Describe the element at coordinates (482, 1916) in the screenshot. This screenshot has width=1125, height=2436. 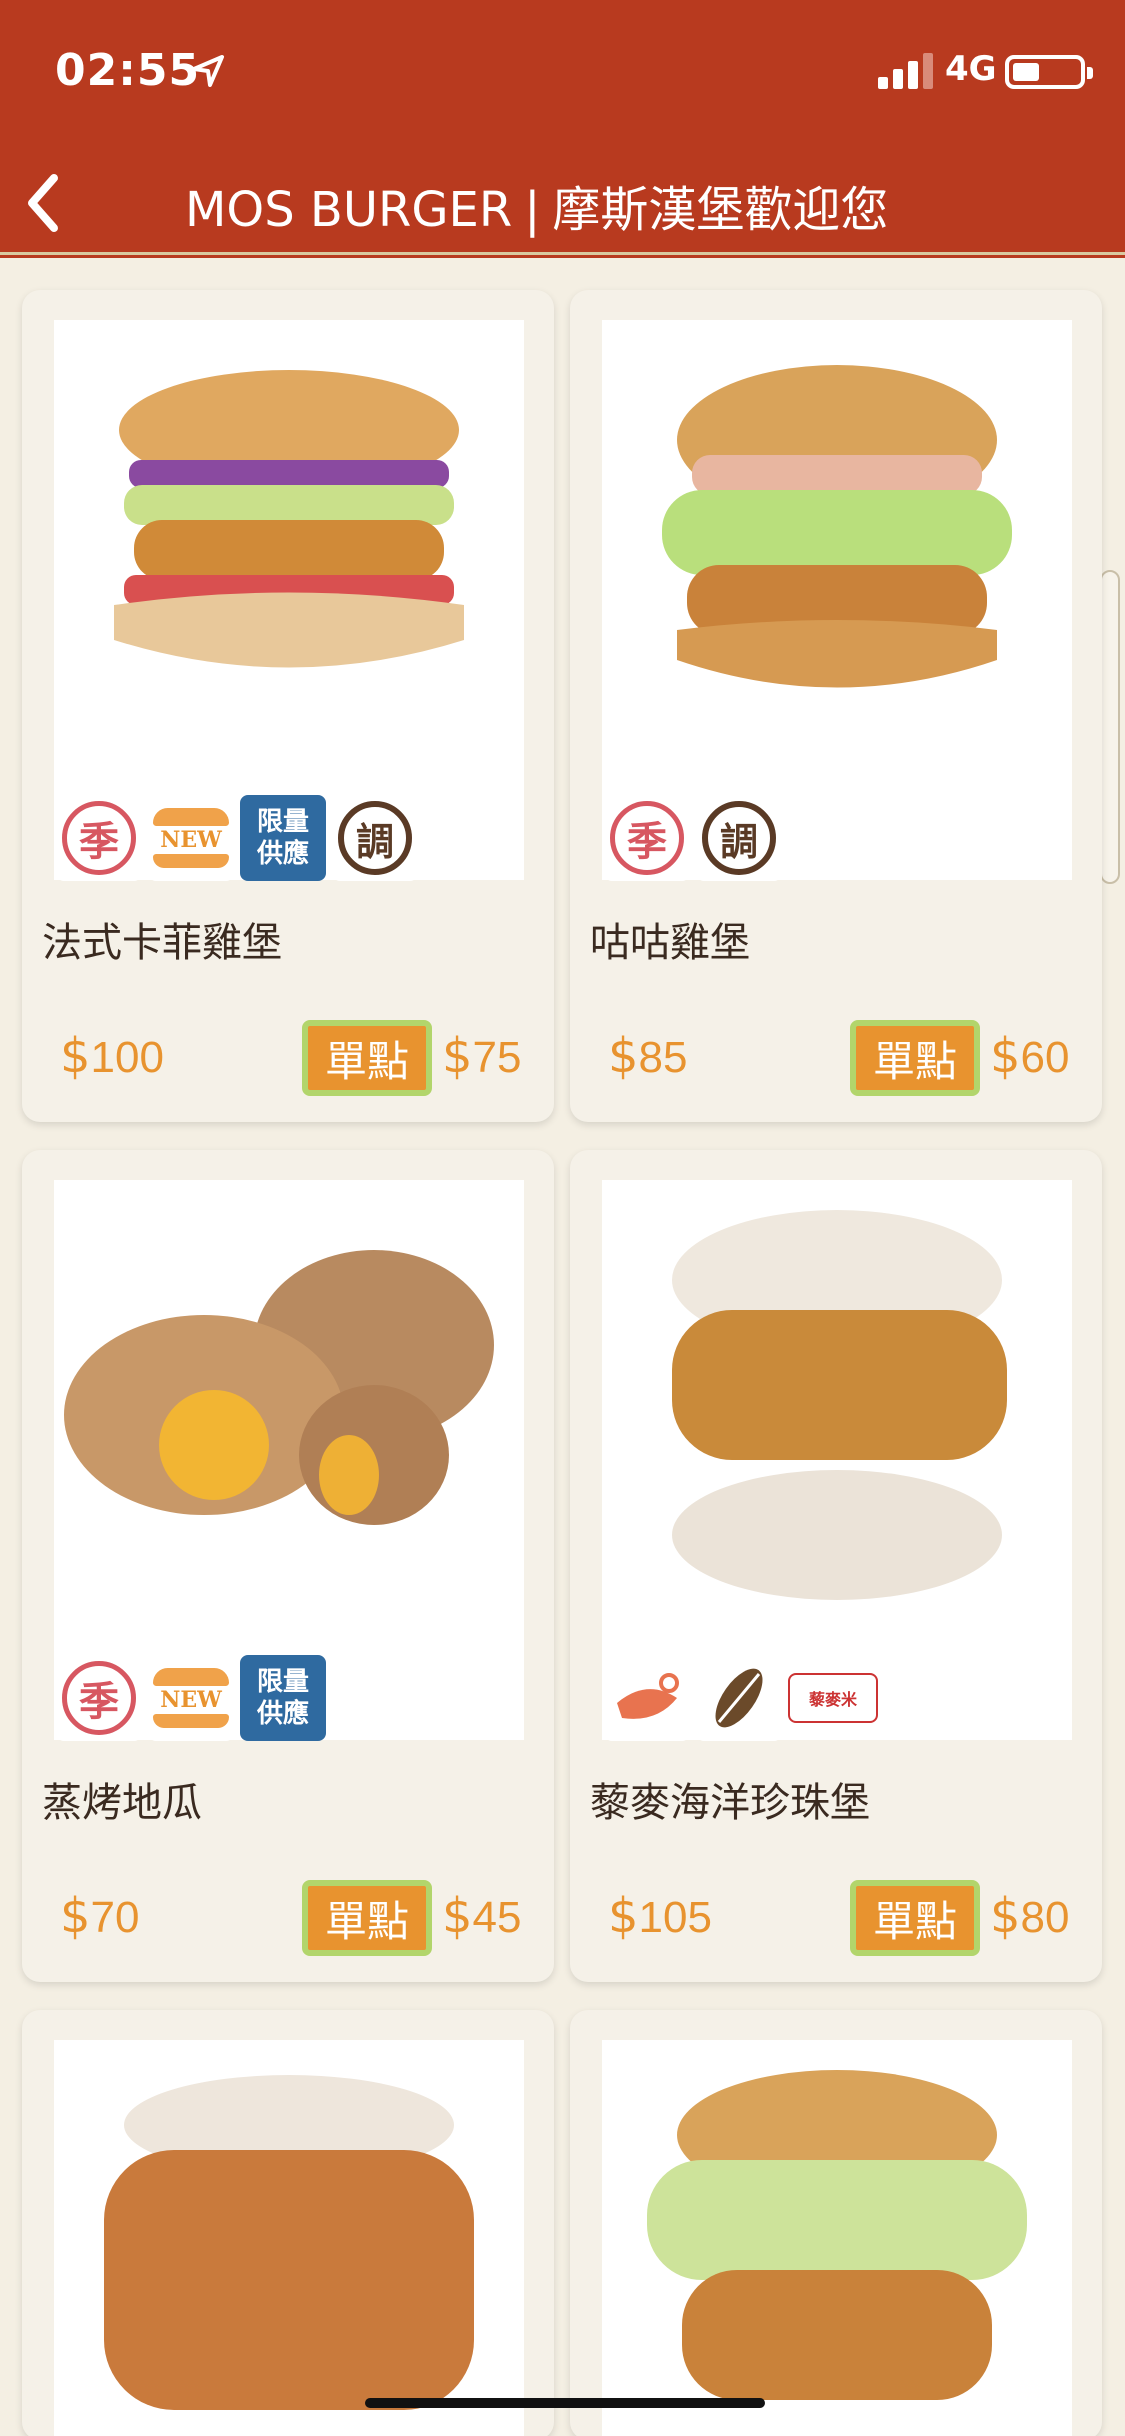
I see `single-price: $45` at that location.